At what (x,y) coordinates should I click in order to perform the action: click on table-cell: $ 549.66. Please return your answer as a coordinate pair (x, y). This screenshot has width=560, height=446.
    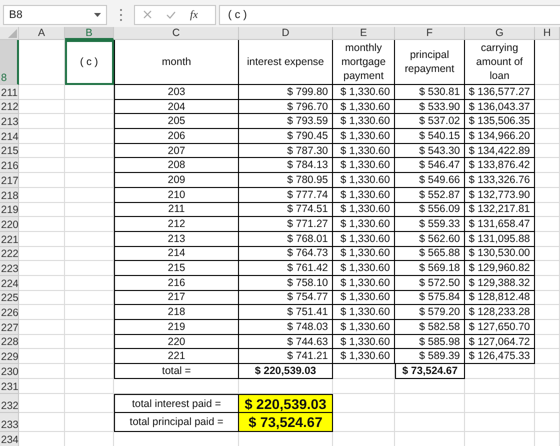
    Looking at the image, I should click on (430, 180).